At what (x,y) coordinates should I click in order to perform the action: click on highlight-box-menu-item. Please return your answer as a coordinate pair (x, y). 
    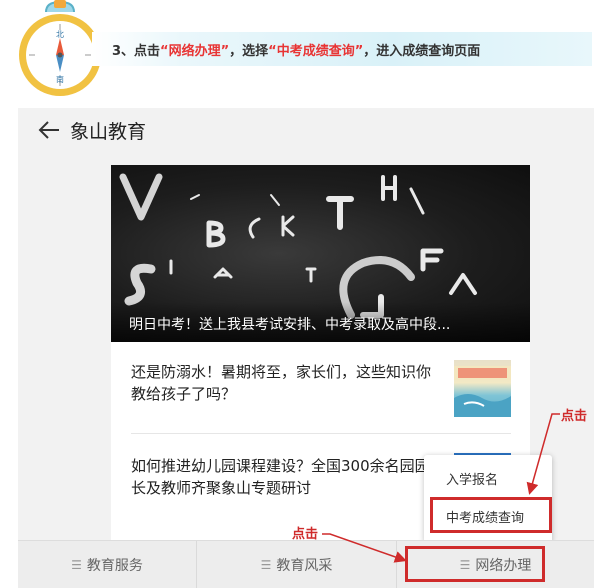
    Looking at the image, I should click on (491, 515).